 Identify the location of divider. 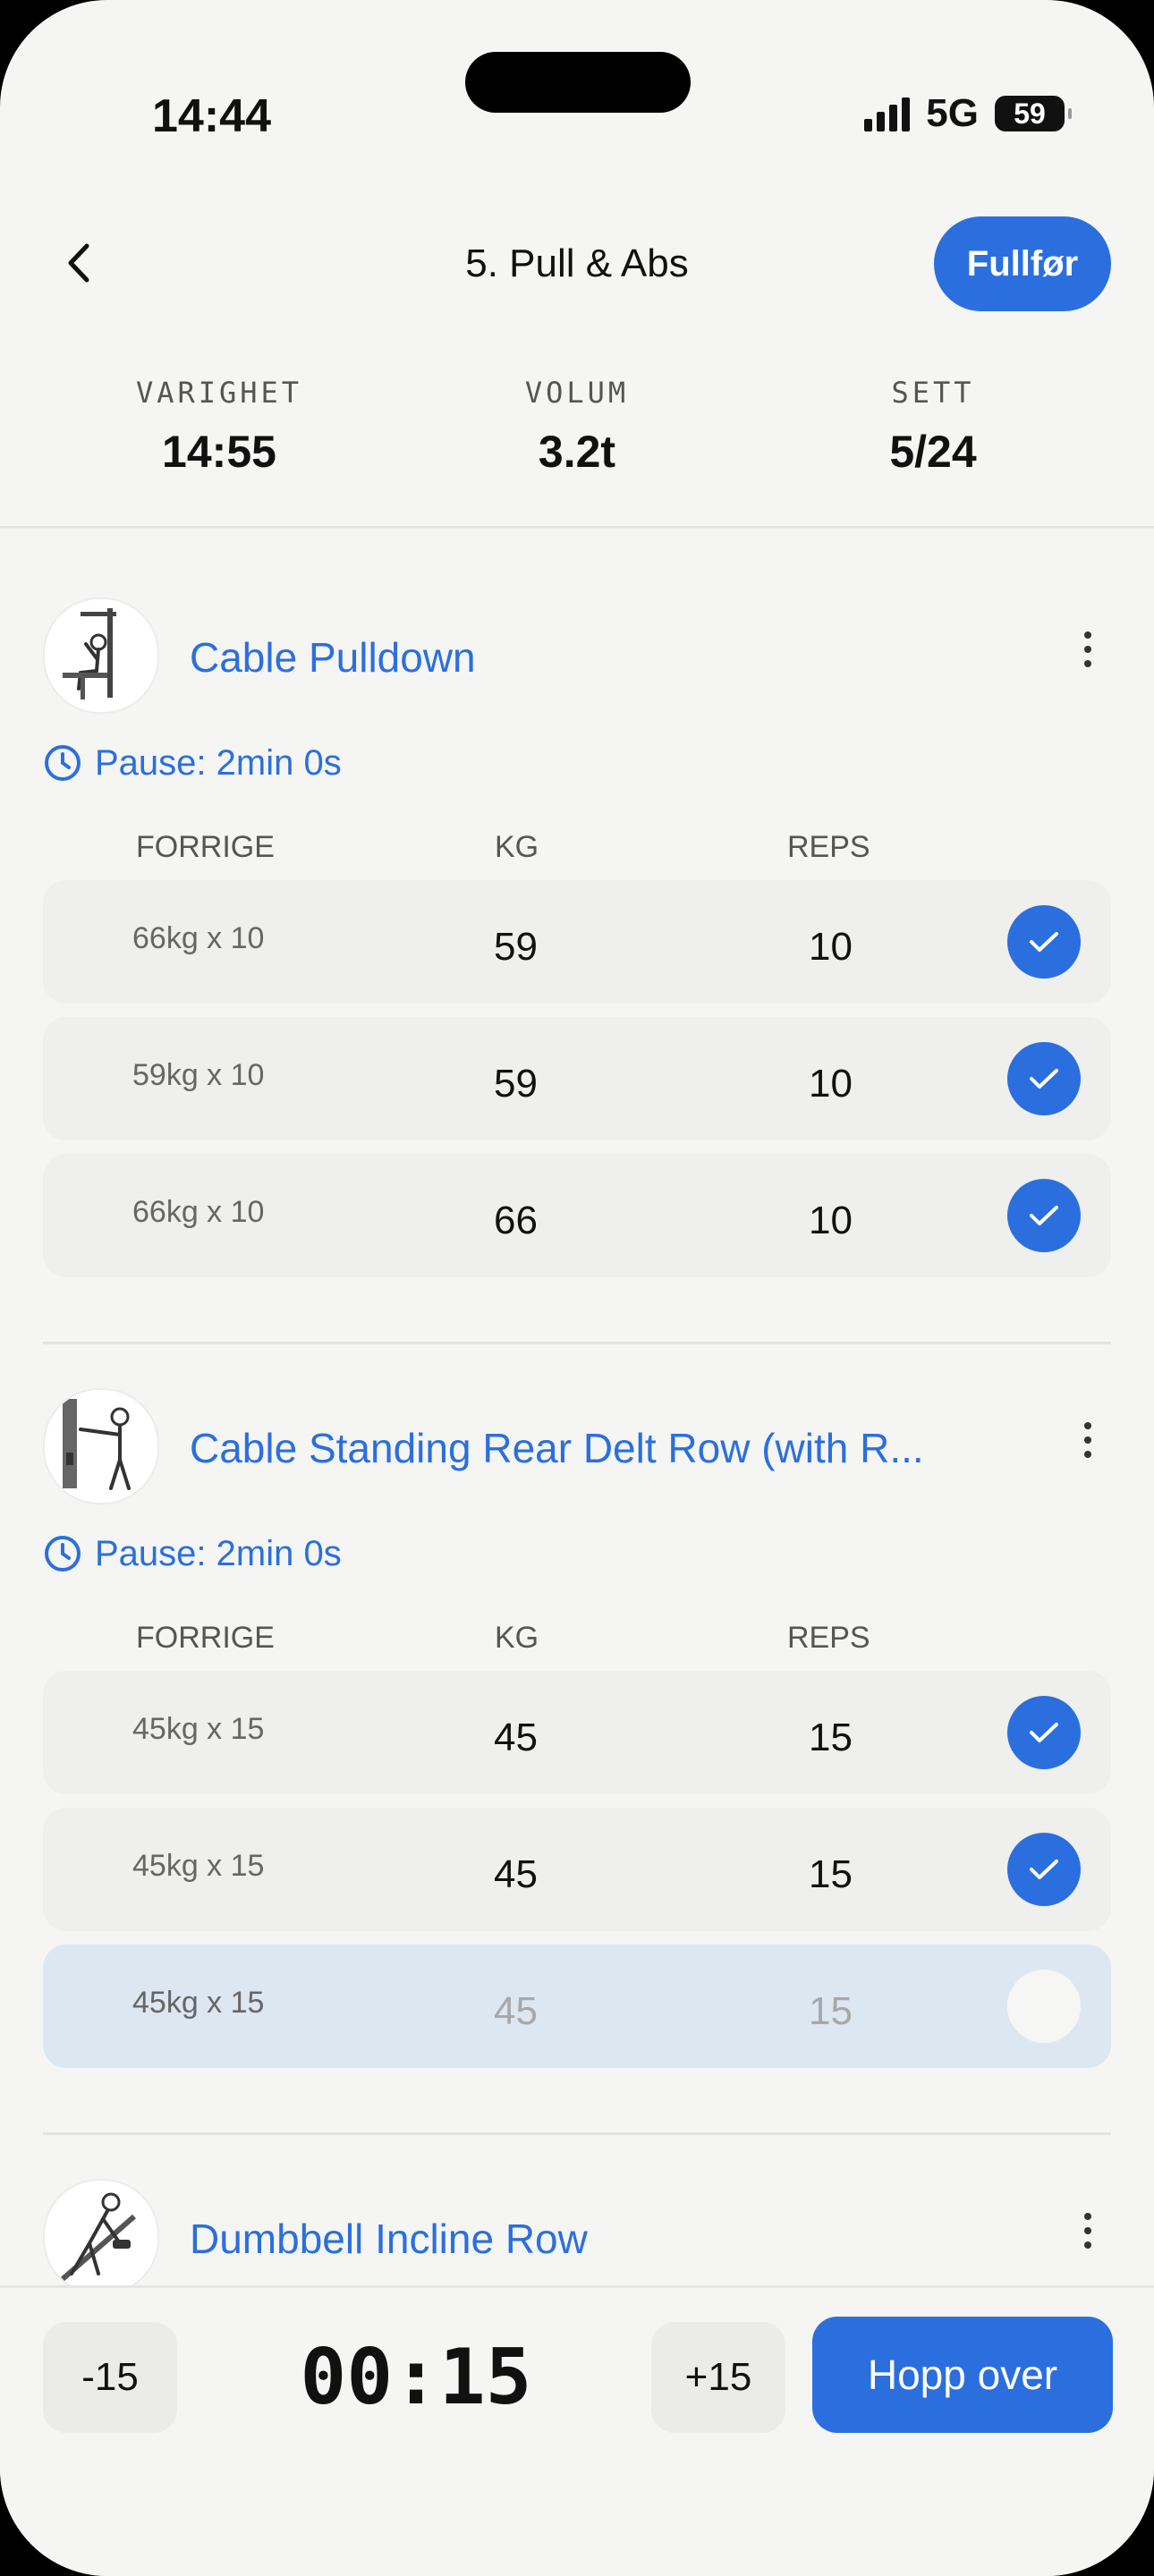
(577, 527).